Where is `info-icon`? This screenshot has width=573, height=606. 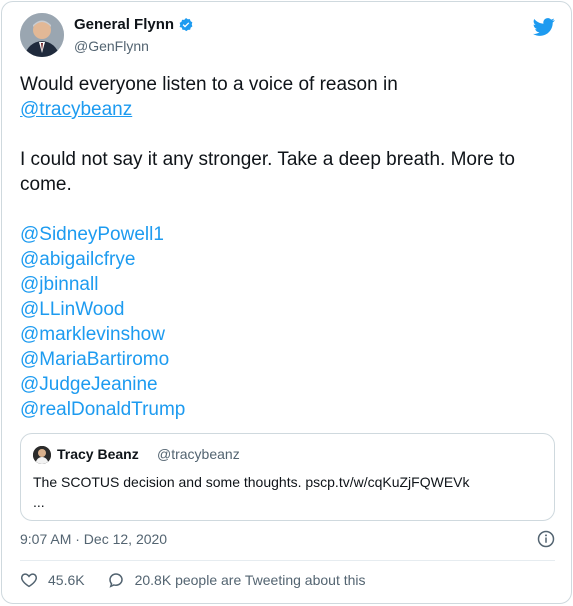
info-icon is located at coordinates (546, 539).